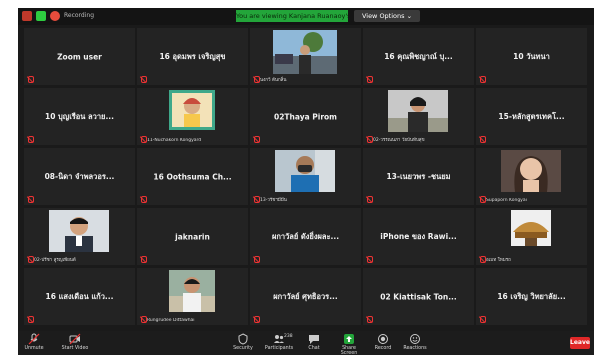 The height and width of the screenshot is (355, 598). I want to click on participant-tile: Zoom user, so click(79, 56).